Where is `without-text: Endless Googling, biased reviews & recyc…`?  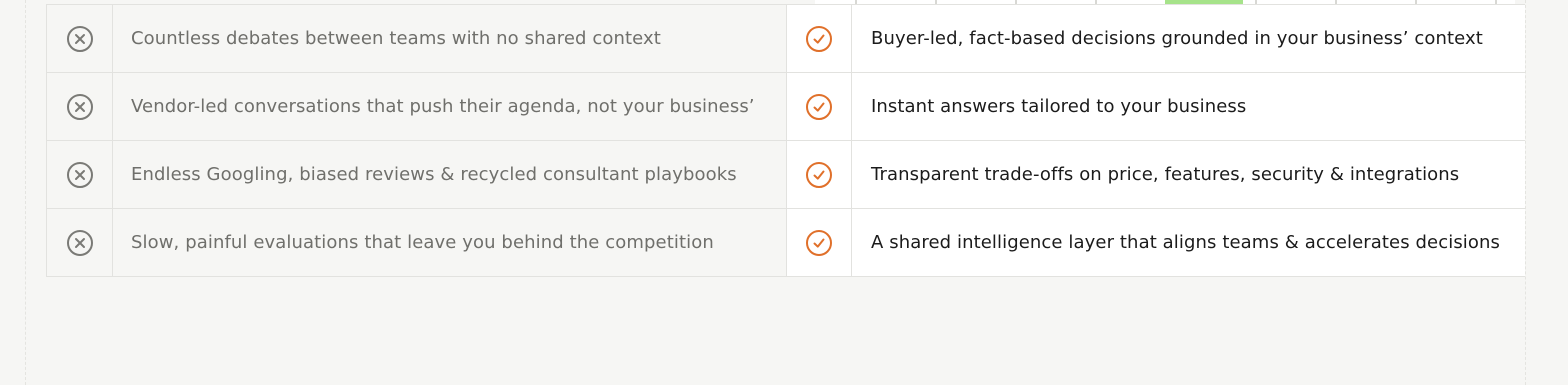 without-text: Endless Googling, biased reviews & recyc… is located at coordinates (434, 174).